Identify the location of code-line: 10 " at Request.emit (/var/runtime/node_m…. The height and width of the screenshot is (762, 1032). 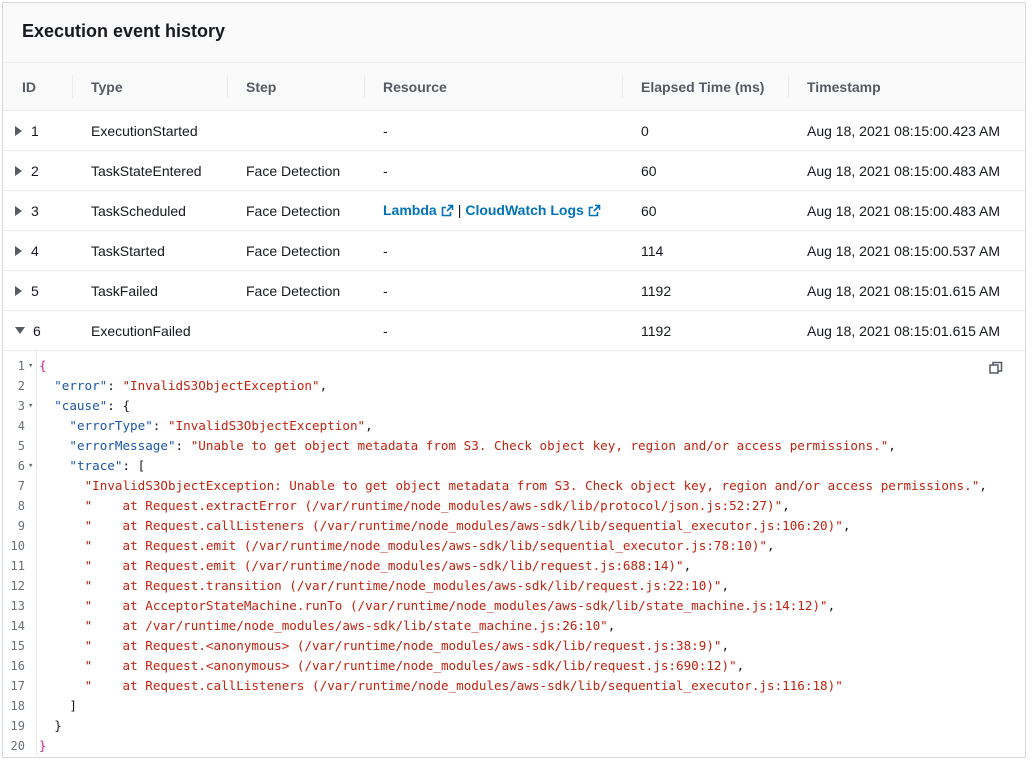
(514, 546).